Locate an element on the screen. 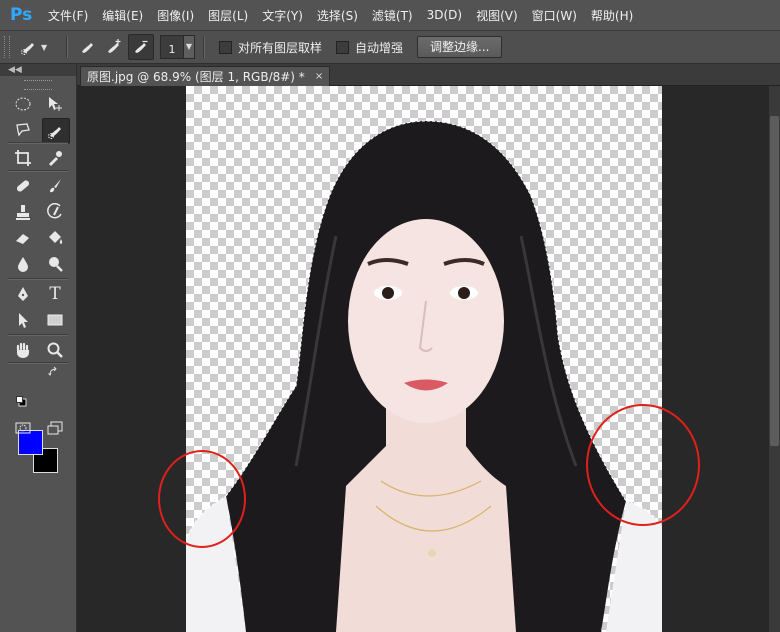 The height and width of the screenshot is (632, 780). lasso-tool is located at coordinates (23, 130).